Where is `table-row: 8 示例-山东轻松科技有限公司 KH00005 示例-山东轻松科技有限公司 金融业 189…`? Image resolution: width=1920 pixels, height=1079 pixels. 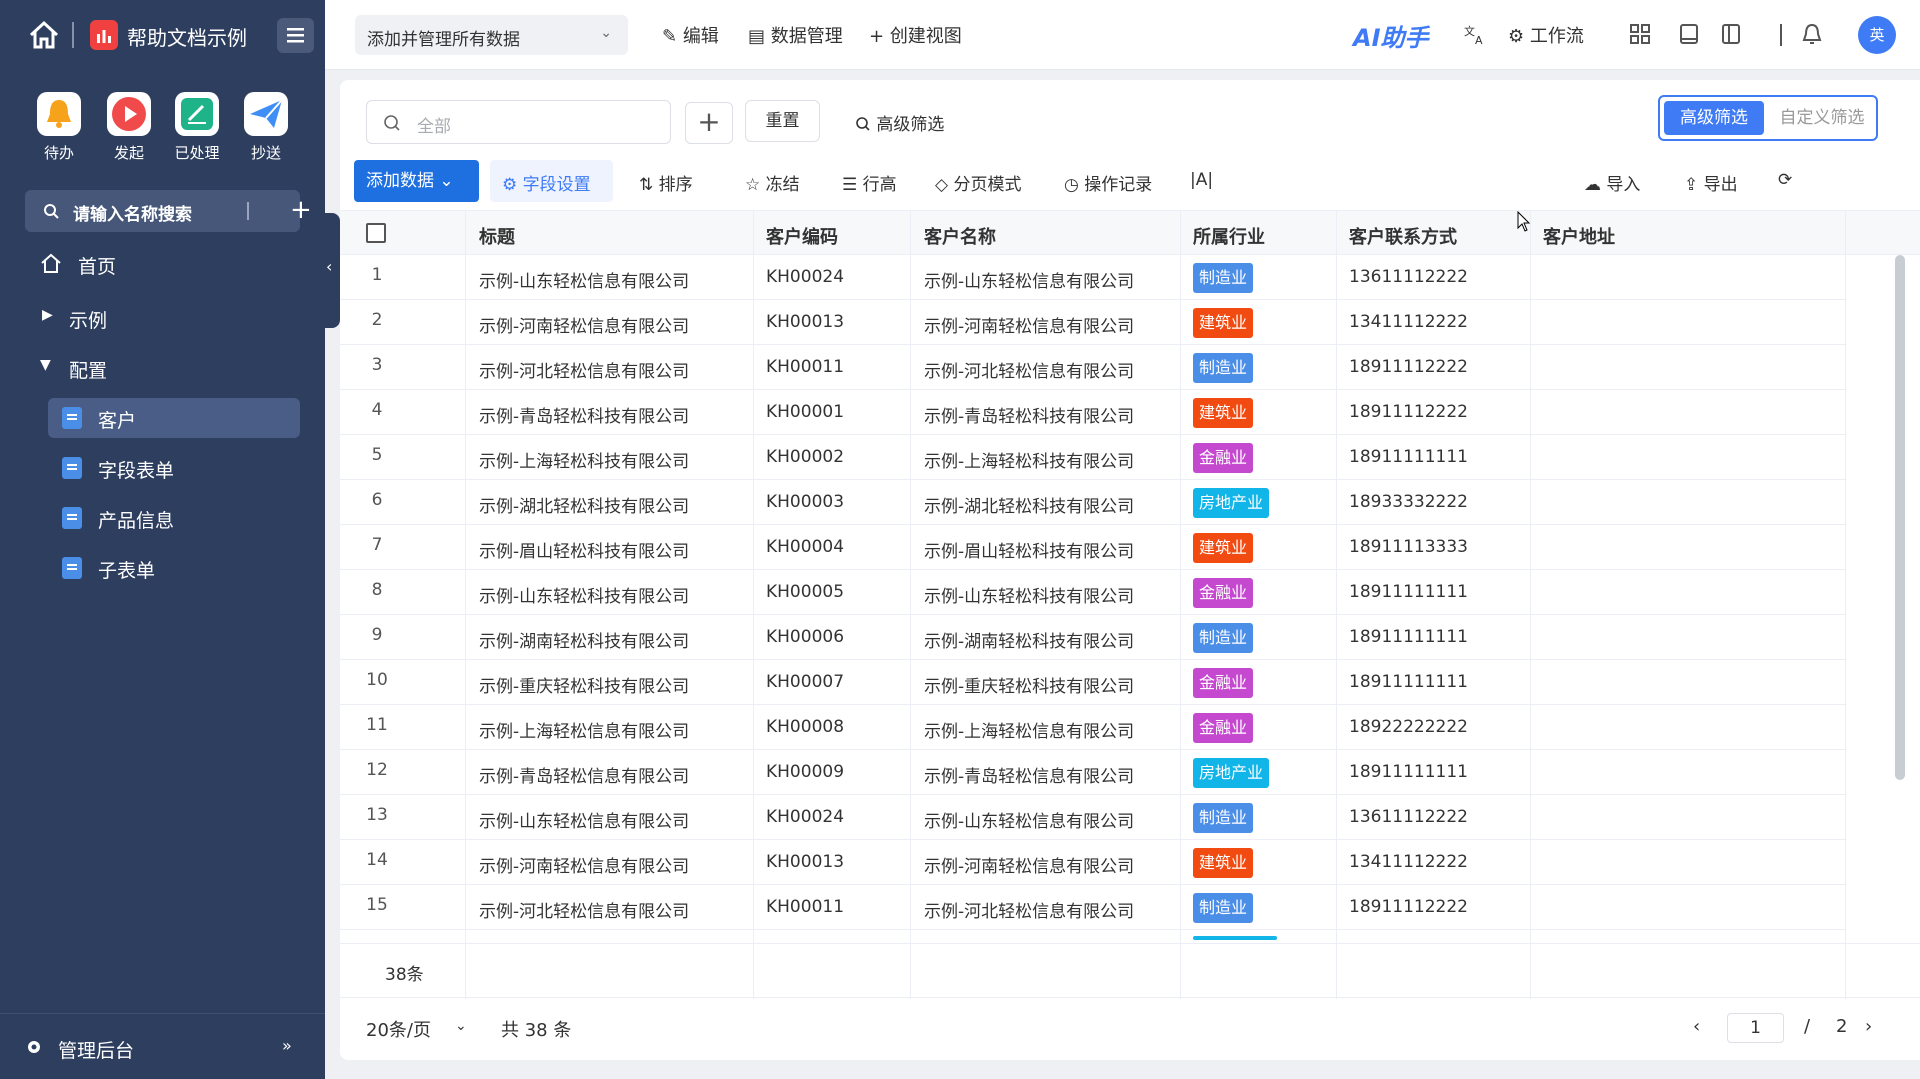
table-row: 8 示例-山东轻松科技有限公司 KH00005 示例-山东轻松科技有限公司 金融业 189… is located at coordinates (1092, 592).